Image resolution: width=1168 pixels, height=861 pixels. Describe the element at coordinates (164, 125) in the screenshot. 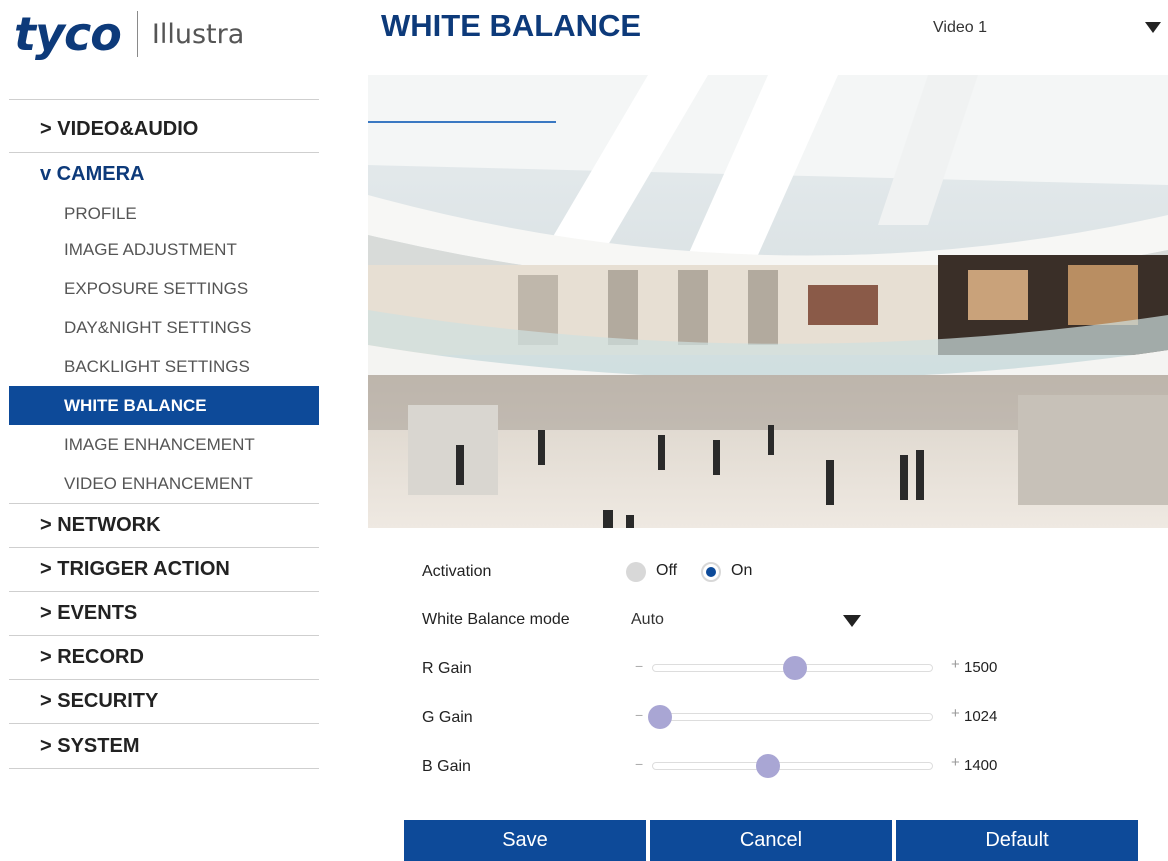

I see `sidebar-item-video-audio: > VIDEO&AUDIO` at that location.